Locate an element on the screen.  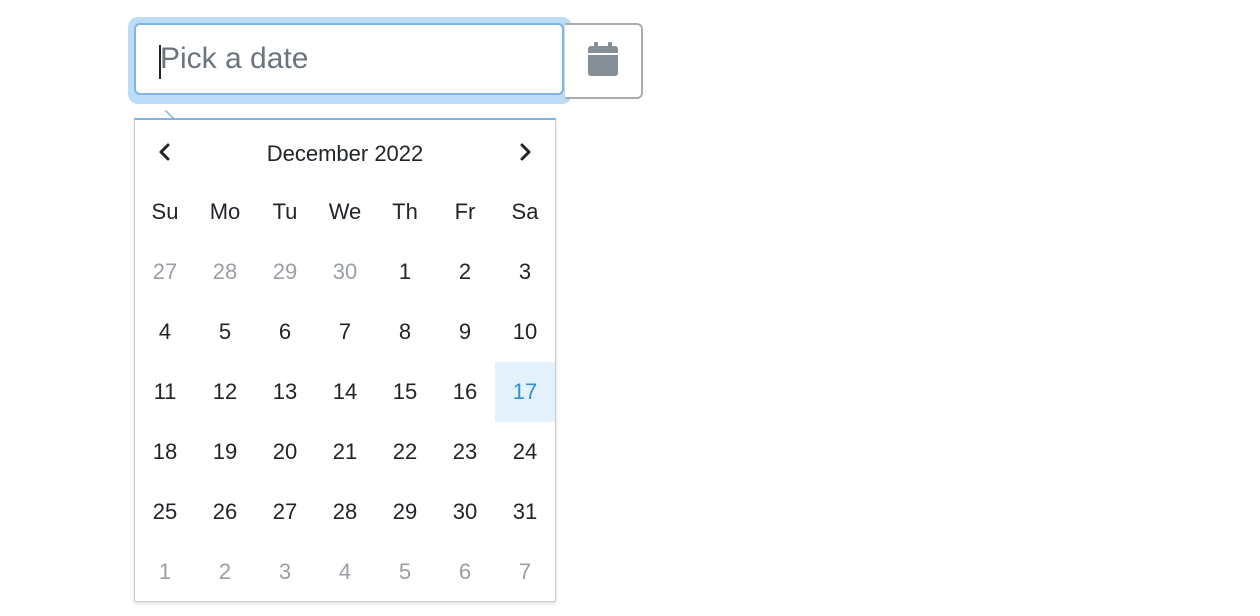
weekday-label: Tu is located at coordinates (285, 211).